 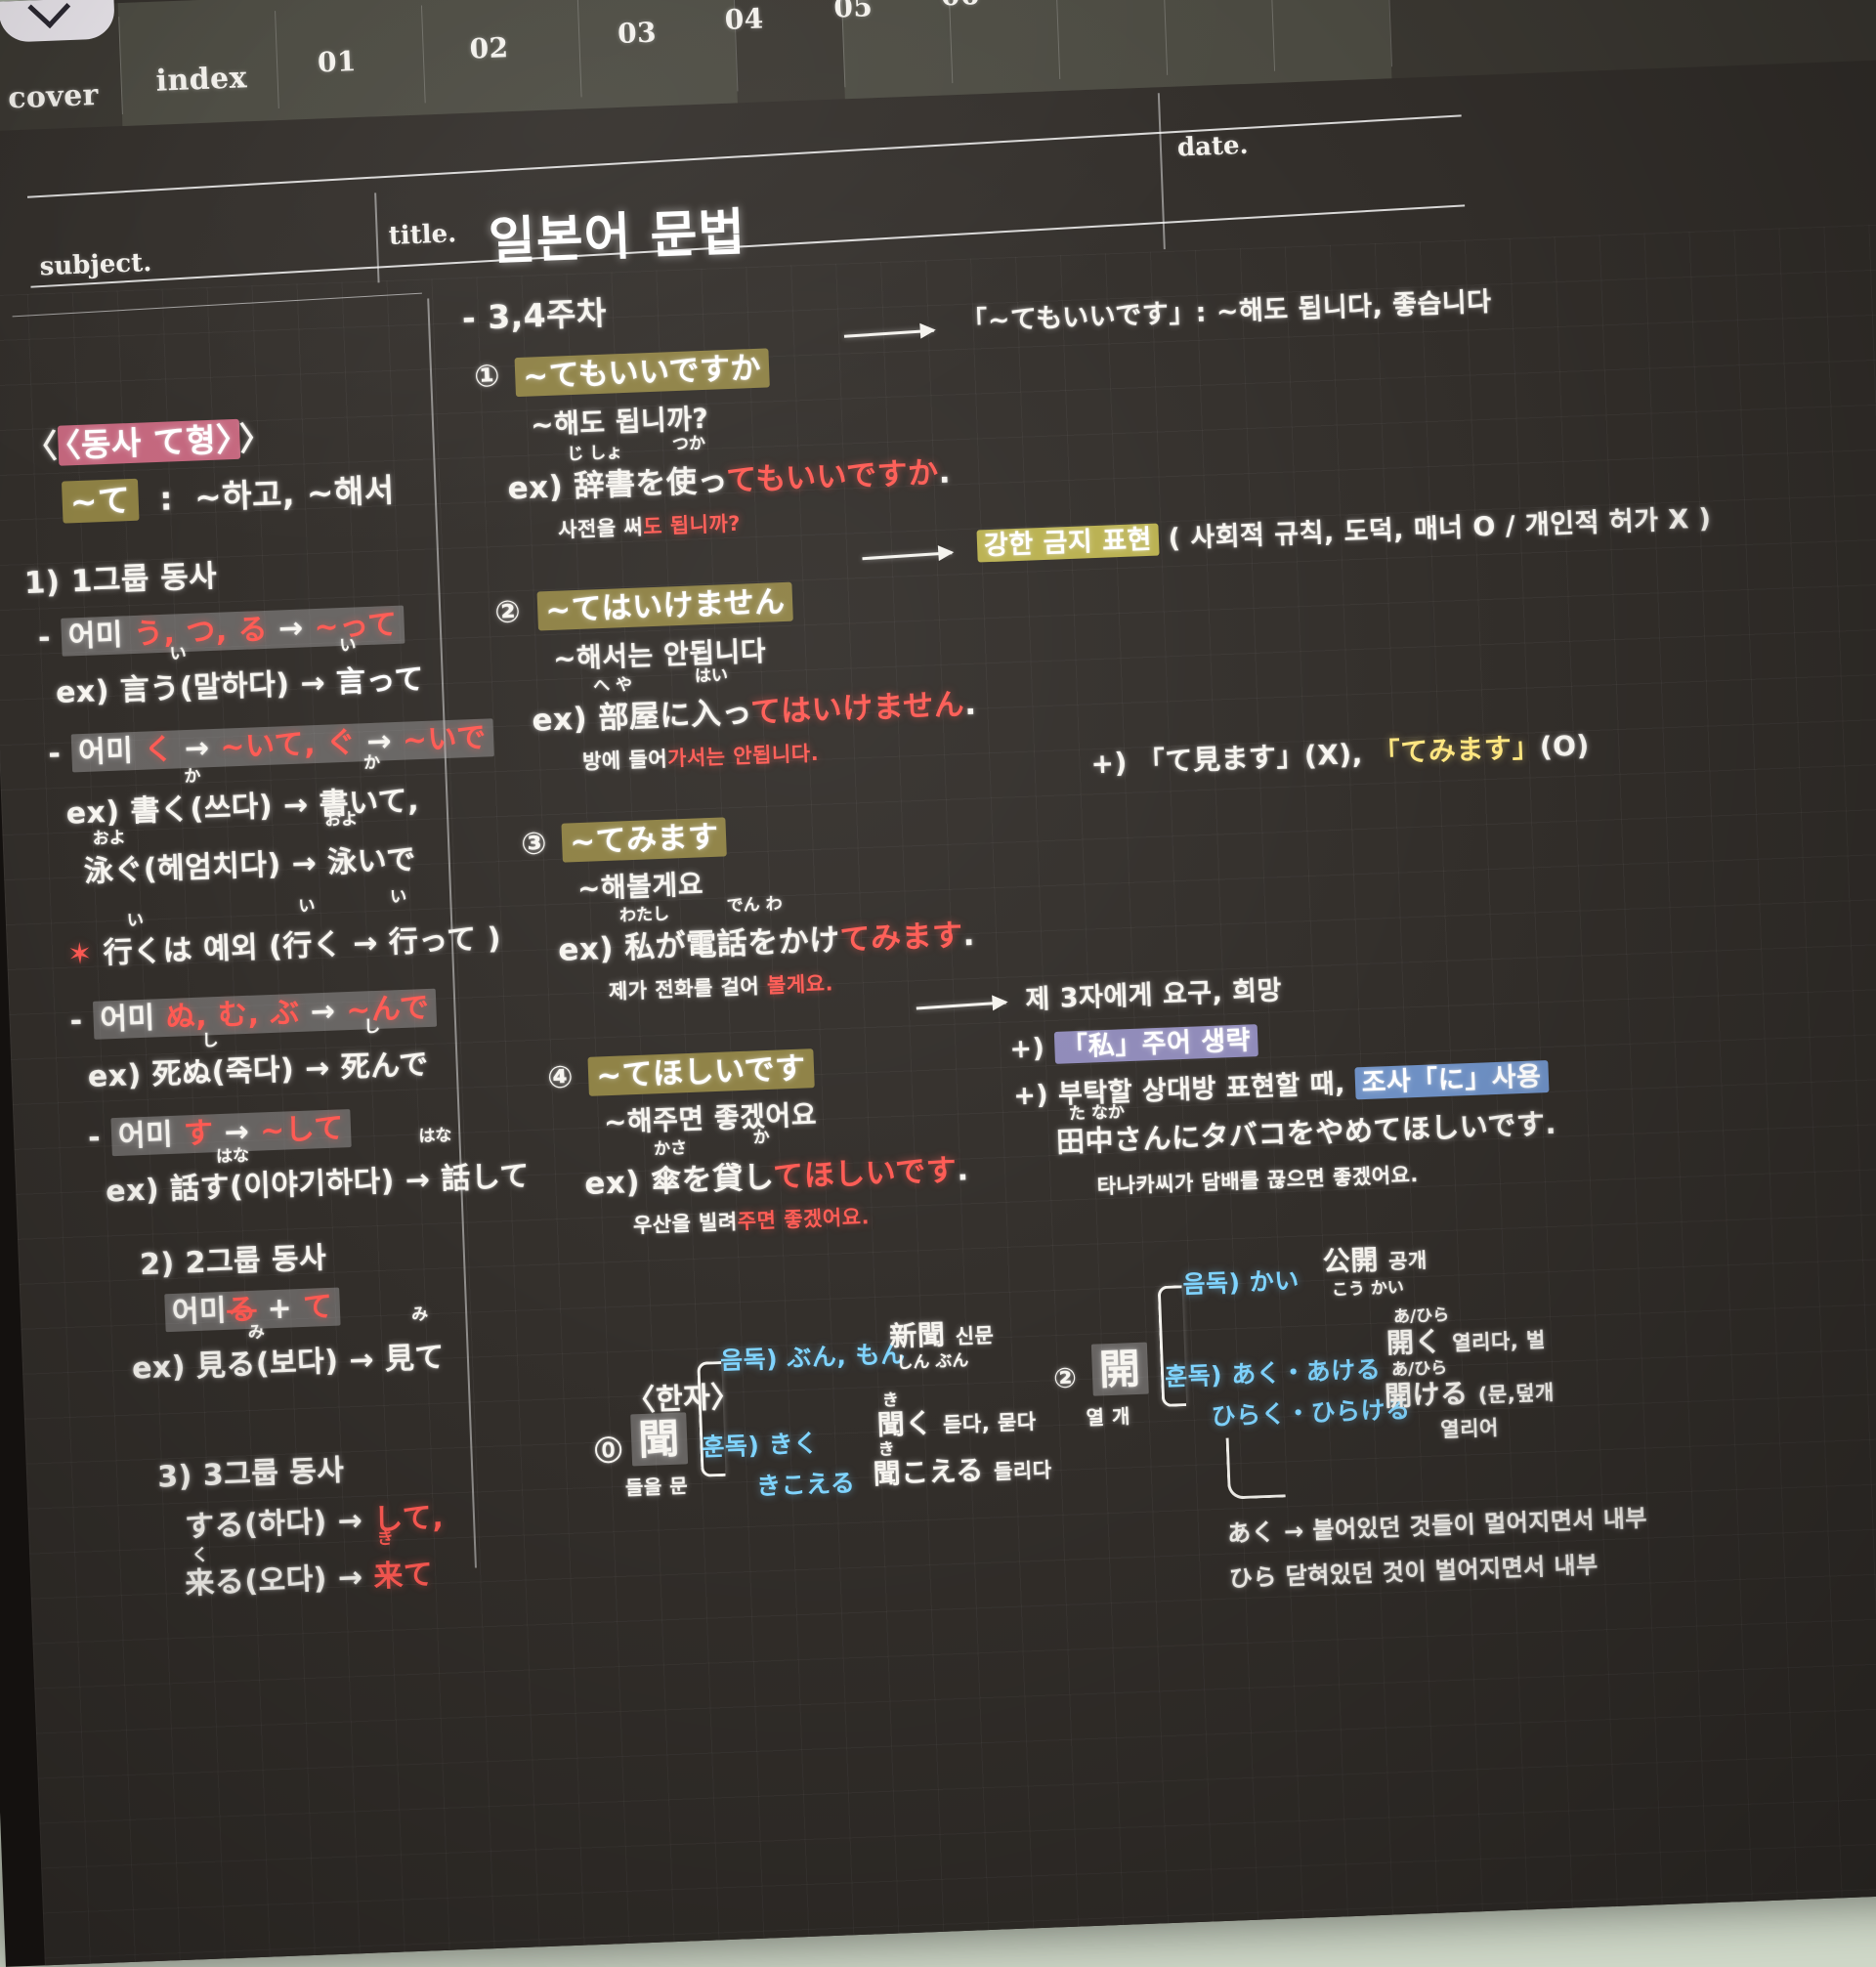 I want to click on ex-sentence-red: てほしいです, so click(x=865, y=1174).